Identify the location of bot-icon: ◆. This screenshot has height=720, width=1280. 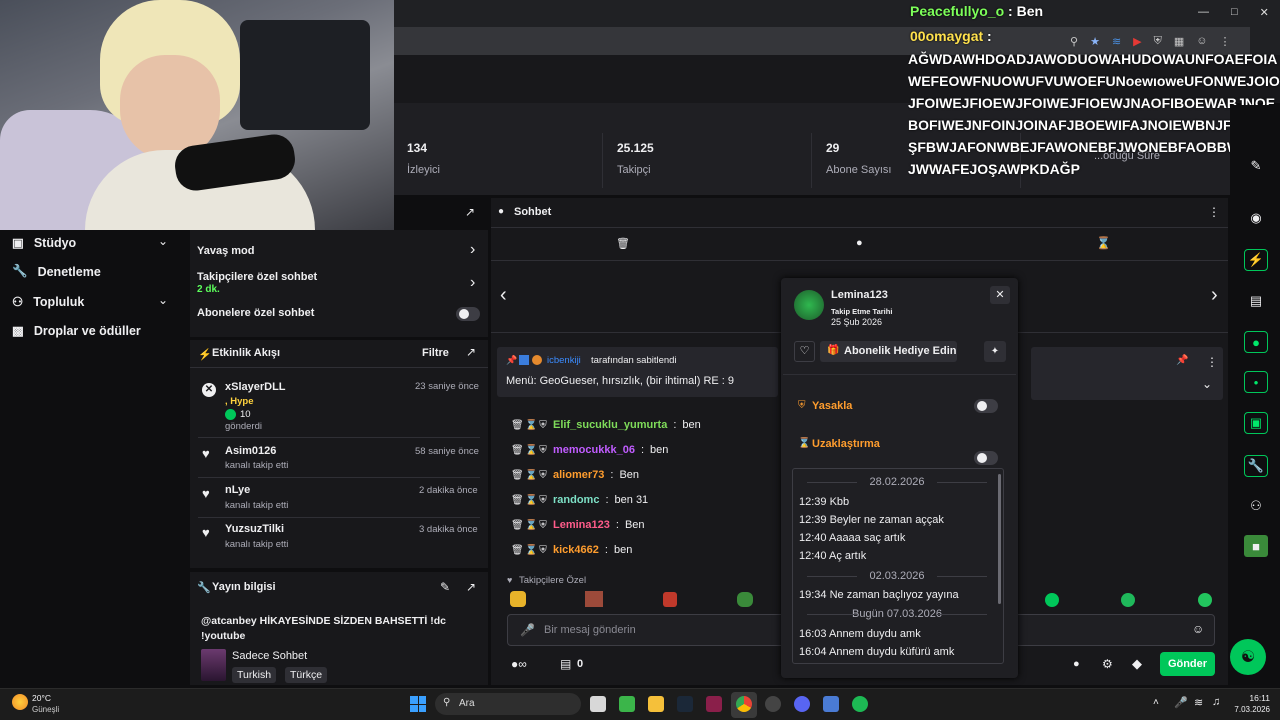
(1137, 664).